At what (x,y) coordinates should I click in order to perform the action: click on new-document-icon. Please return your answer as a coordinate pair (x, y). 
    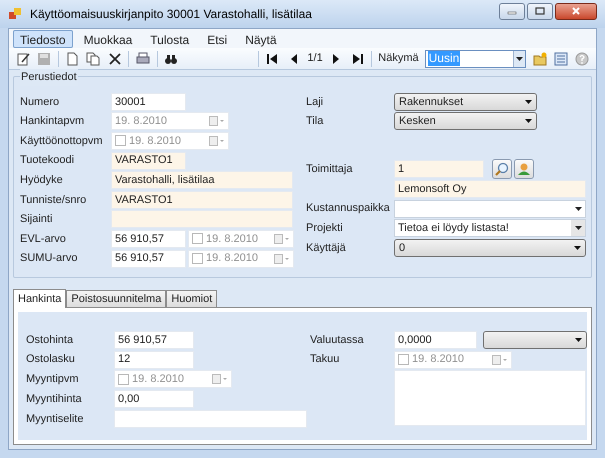
    Looking at the image, I should click on (72, 59).